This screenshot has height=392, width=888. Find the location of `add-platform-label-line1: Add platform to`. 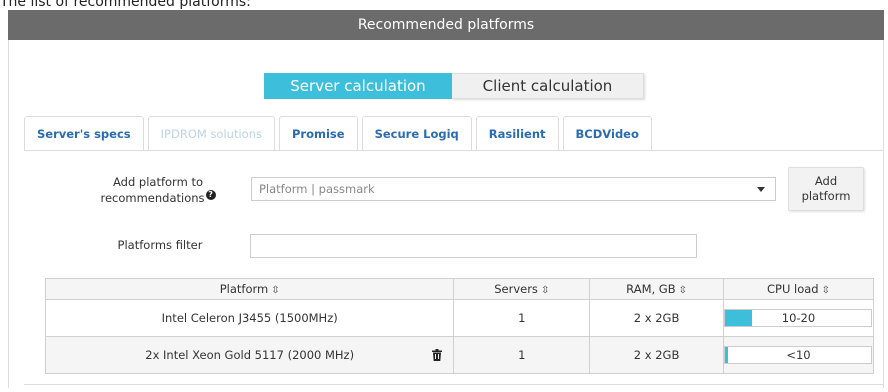

add-platform-label-line1: Add platform to is located at coordinates (158, 182).